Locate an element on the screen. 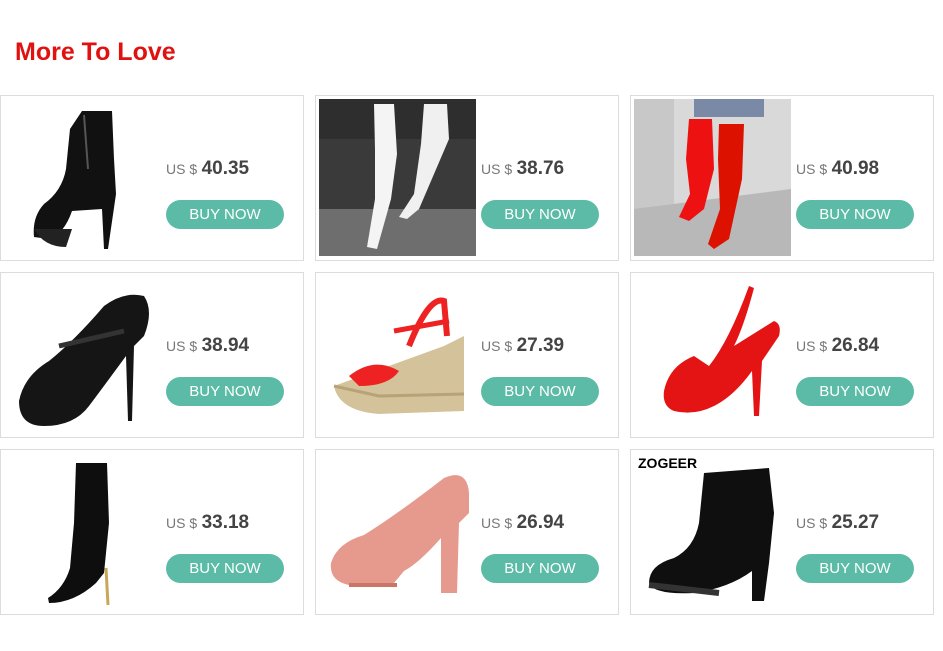  product-price: US $ 38.76 is located at coordinates (522, 169).